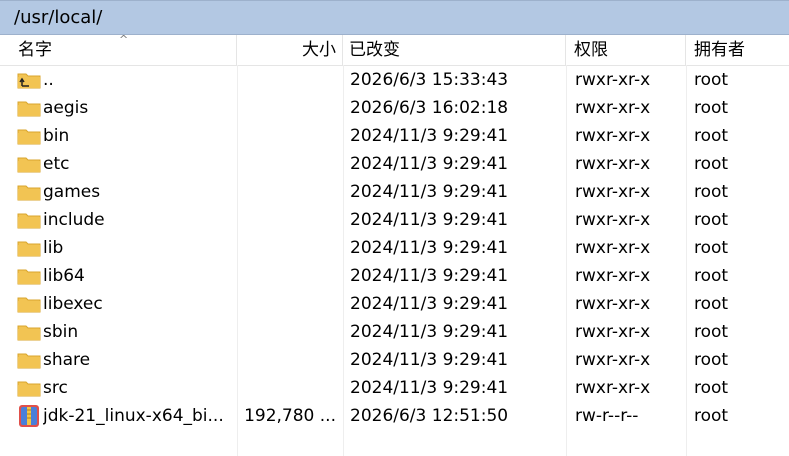 This screenshot has height=456, width=789. Describe the element at coordinates (64, 276) in the screenshot. I see `file-name: lib64` at that location.